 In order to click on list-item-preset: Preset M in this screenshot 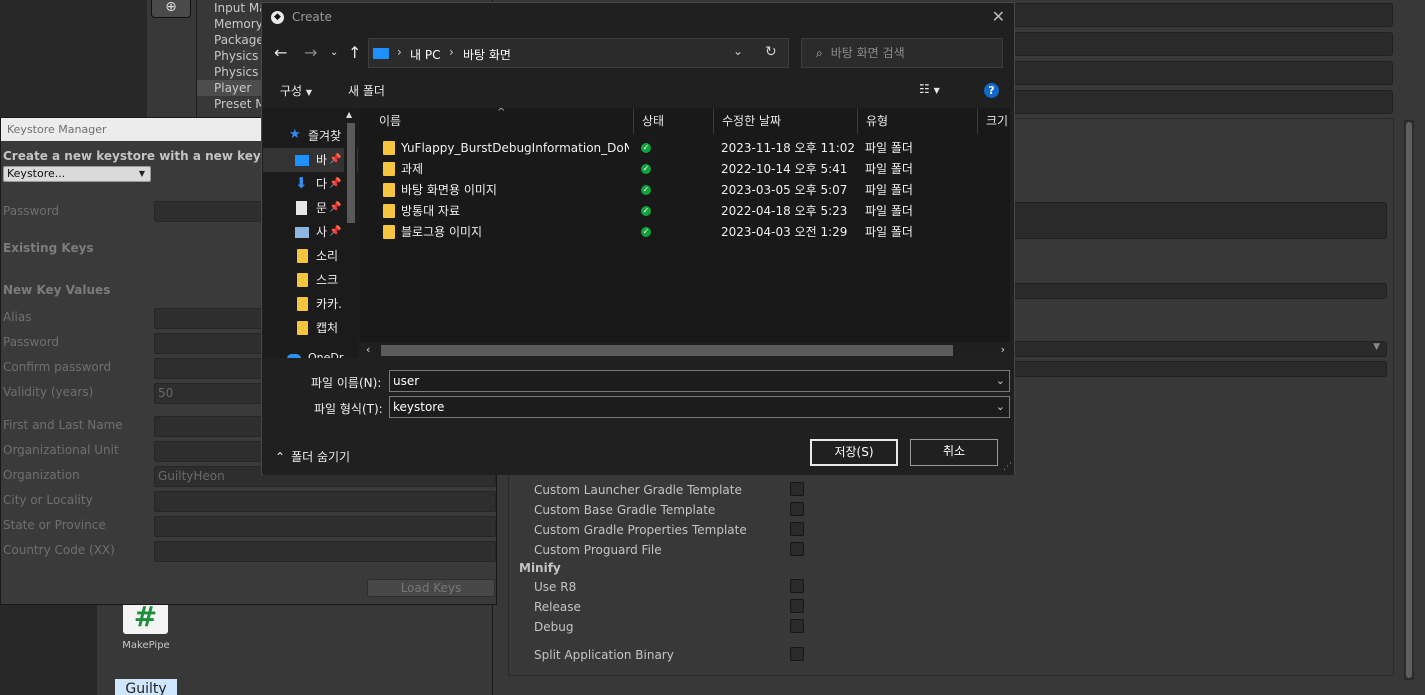, I will do `click(240, 104)`.